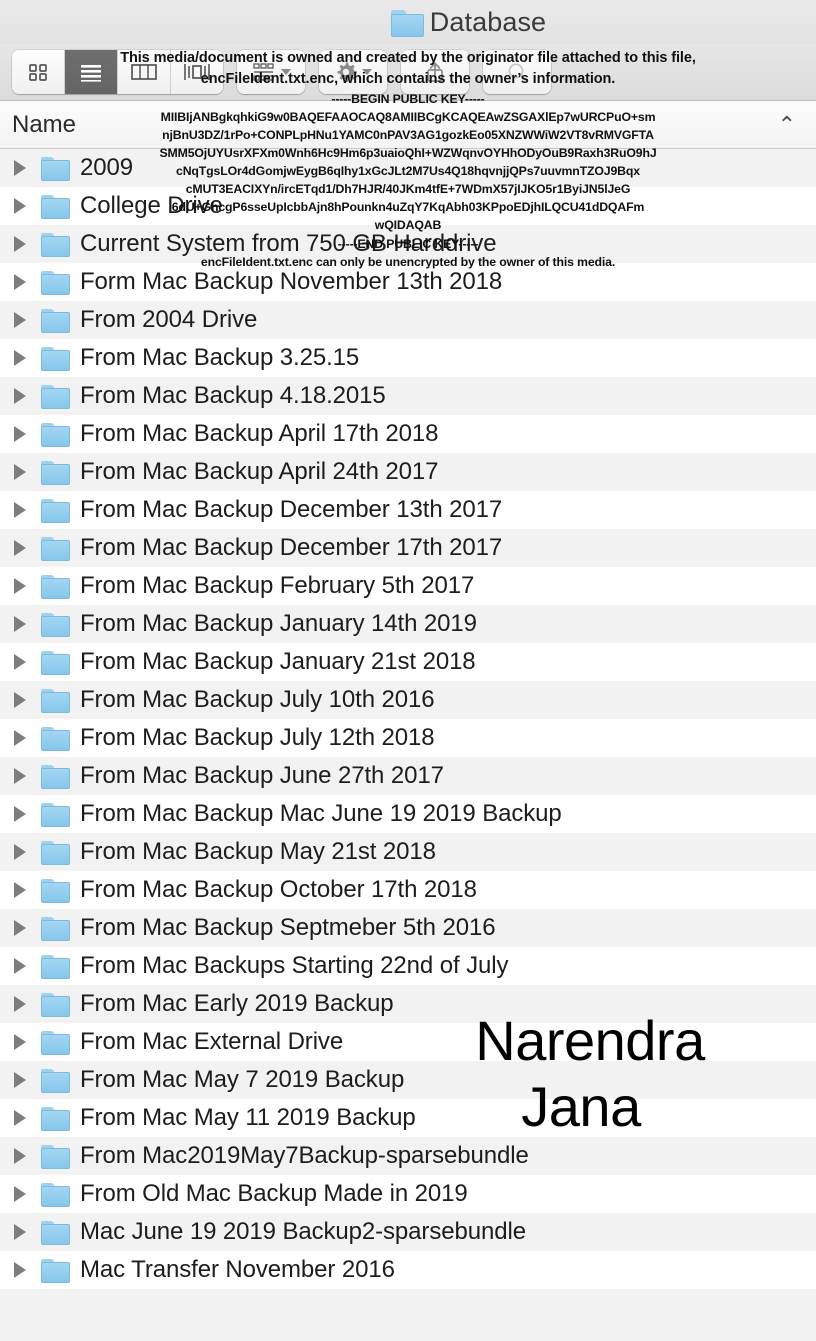 The height and width of the screenshot is (1341, 816). I want to click on table-row: From Mac Backup July 12th 2018, so click(408, 738).